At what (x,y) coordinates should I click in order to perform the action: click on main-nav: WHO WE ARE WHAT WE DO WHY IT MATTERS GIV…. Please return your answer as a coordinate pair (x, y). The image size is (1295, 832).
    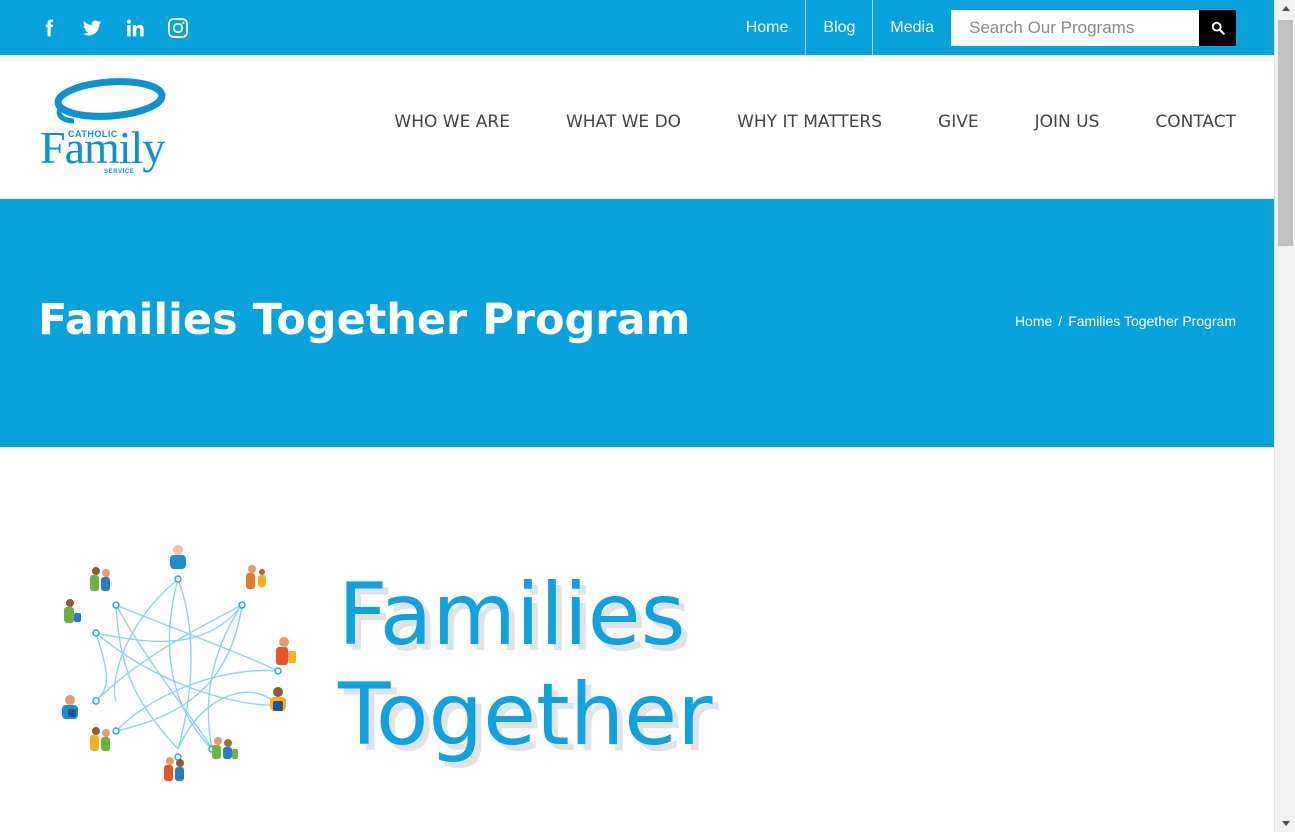
    Looking at the image, I should click on (815, 122).